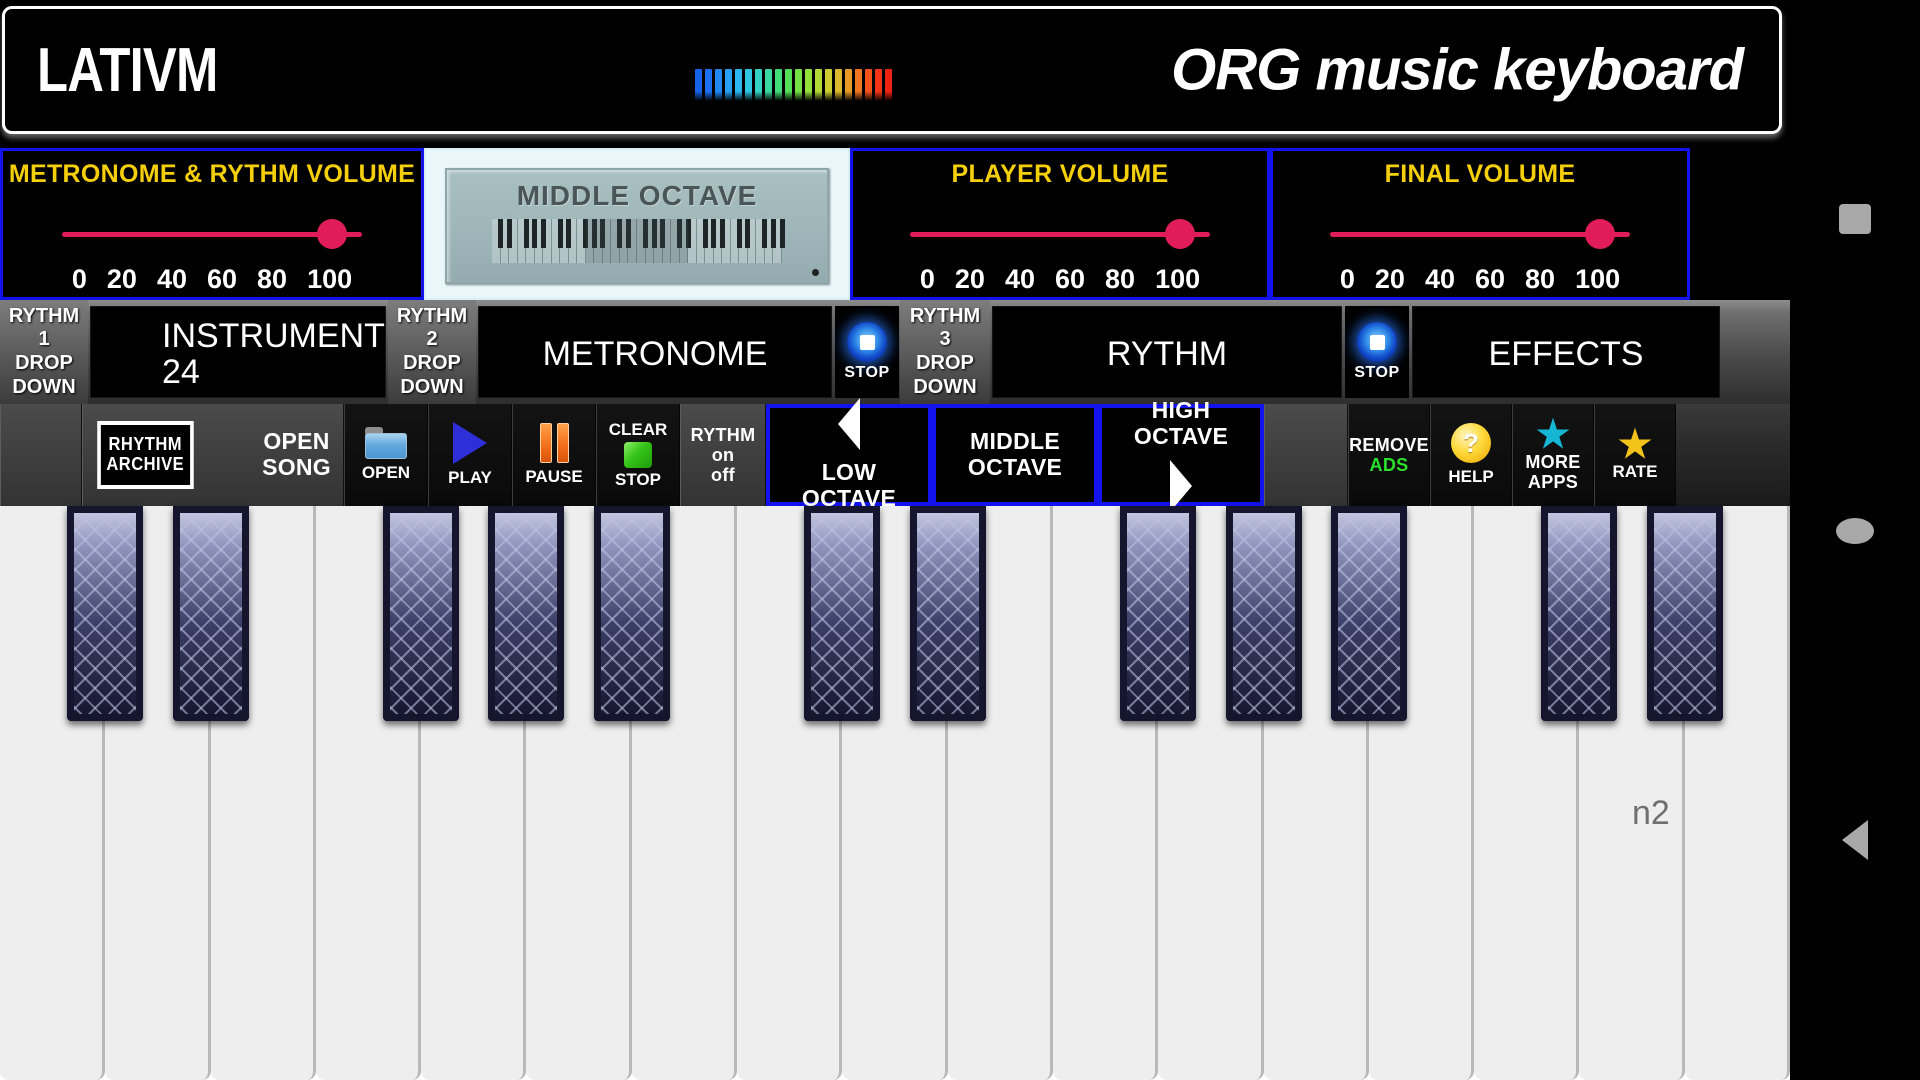 This screenshot has width=1920, height=1080. I want to click on play-button: PLAY, so click(470, 455).